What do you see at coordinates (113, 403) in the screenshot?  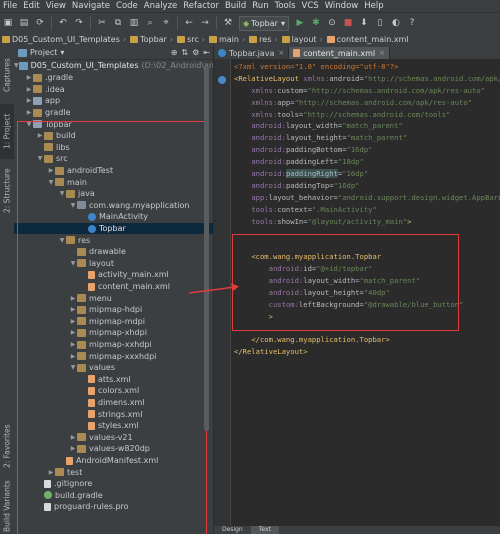 I see `tree-item: dimens.xml` at bounding box center [113, 403].